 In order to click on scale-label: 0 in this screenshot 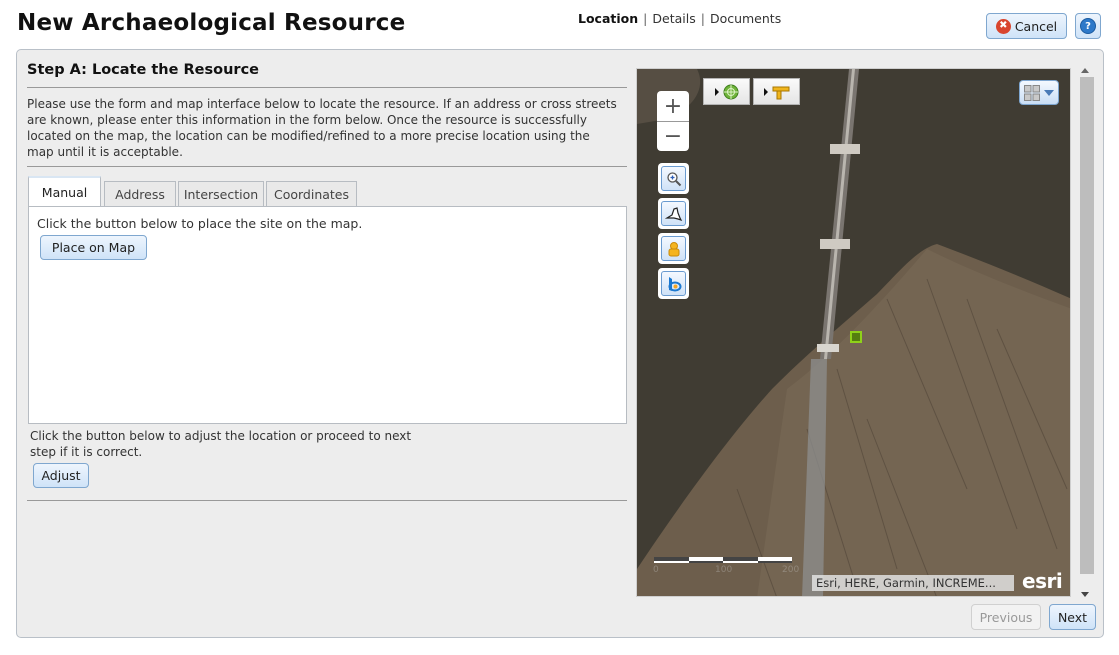, I will do `click(656, 570)`.